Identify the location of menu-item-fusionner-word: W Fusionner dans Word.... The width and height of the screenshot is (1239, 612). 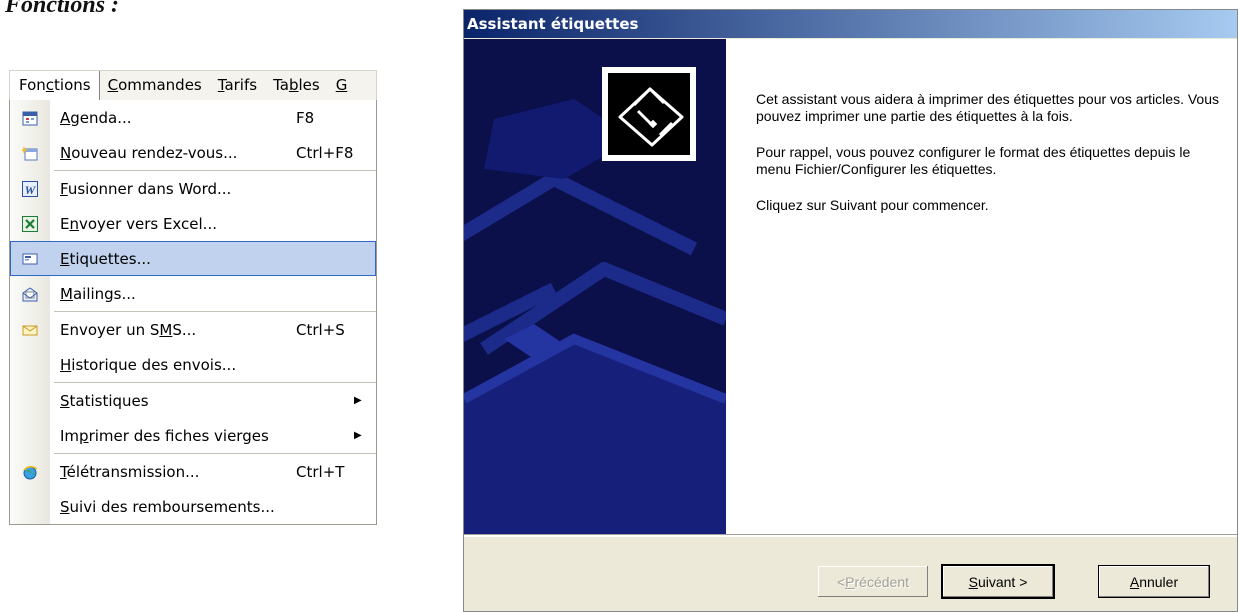
(193, 188).